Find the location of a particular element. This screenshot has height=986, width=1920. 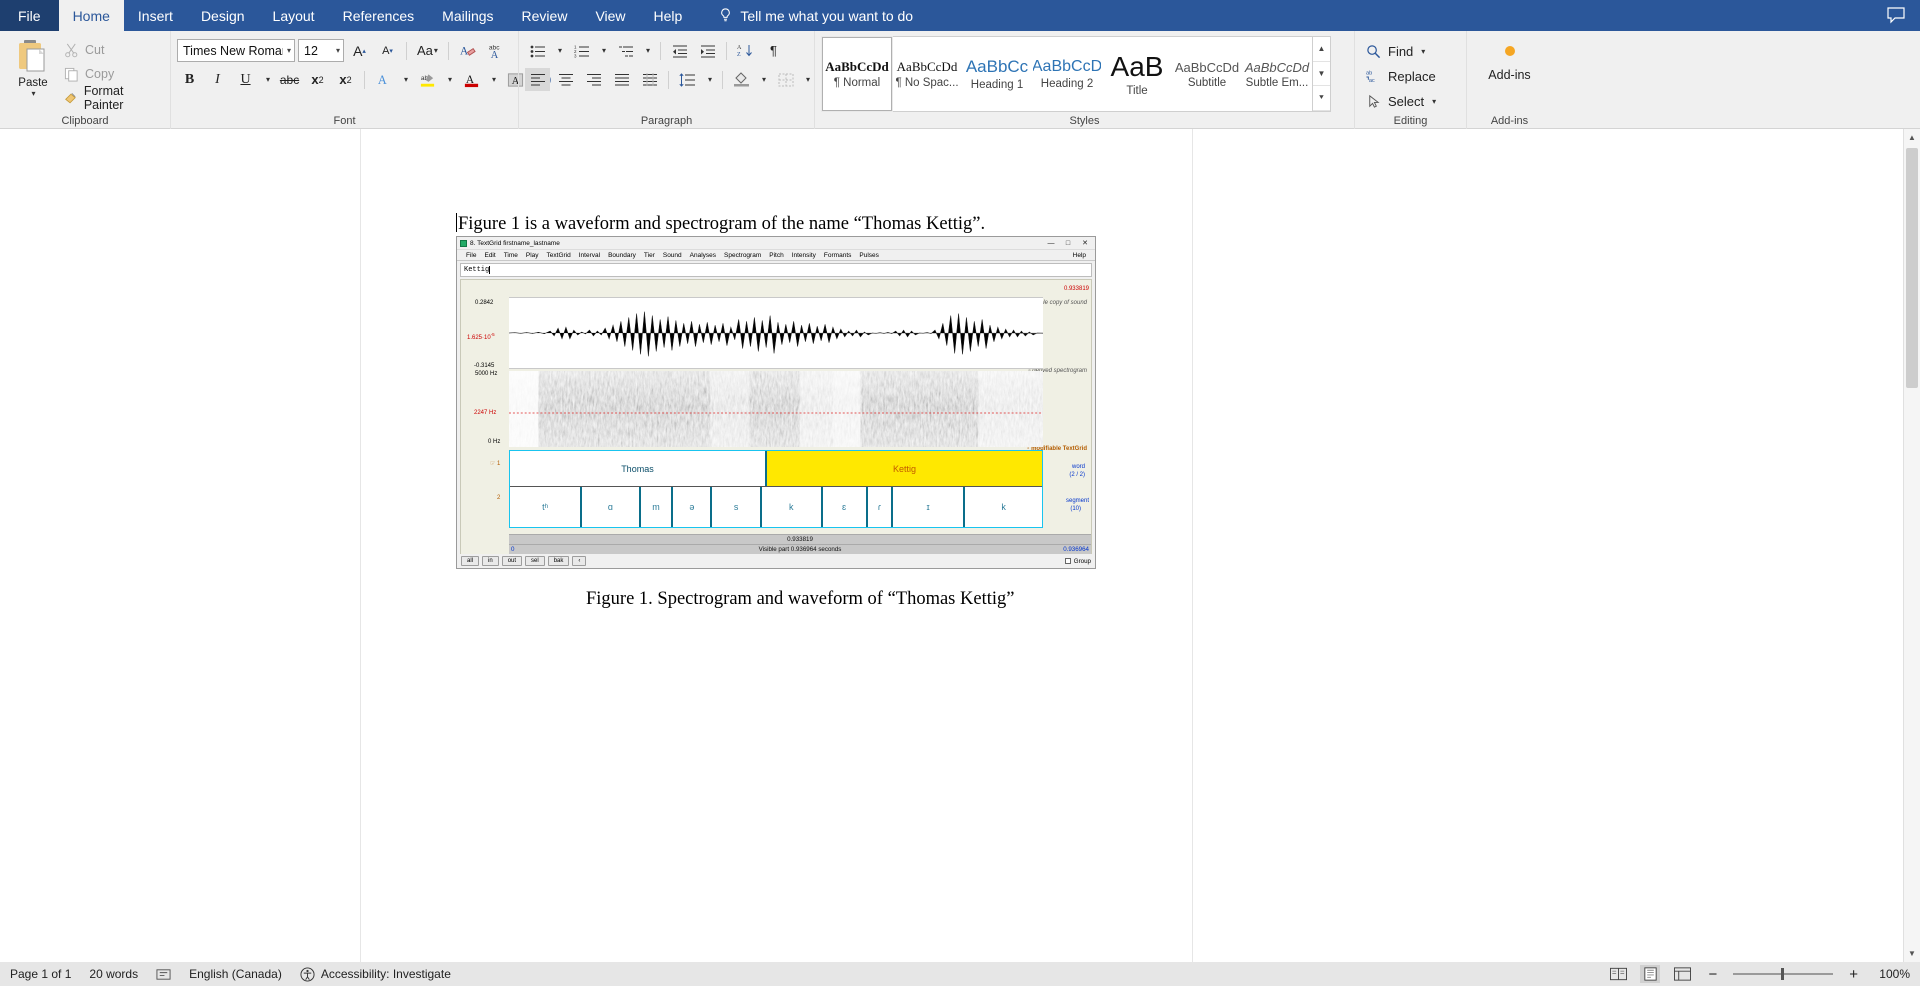

segment-interval-5: s is located at coordinates (734, 507).